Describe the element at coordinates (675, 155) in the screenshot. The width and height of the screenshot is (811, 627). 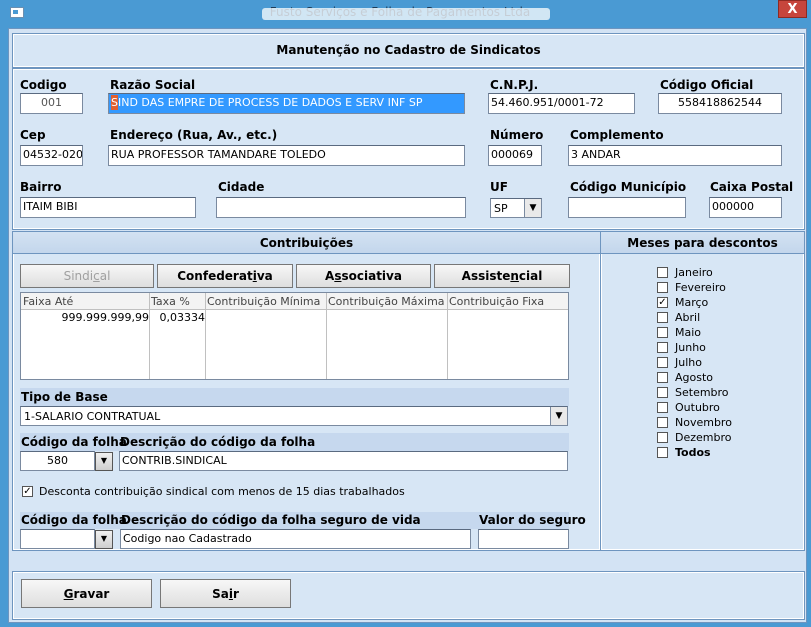
I see `complemento-input: 3 ANDAR` at that location.